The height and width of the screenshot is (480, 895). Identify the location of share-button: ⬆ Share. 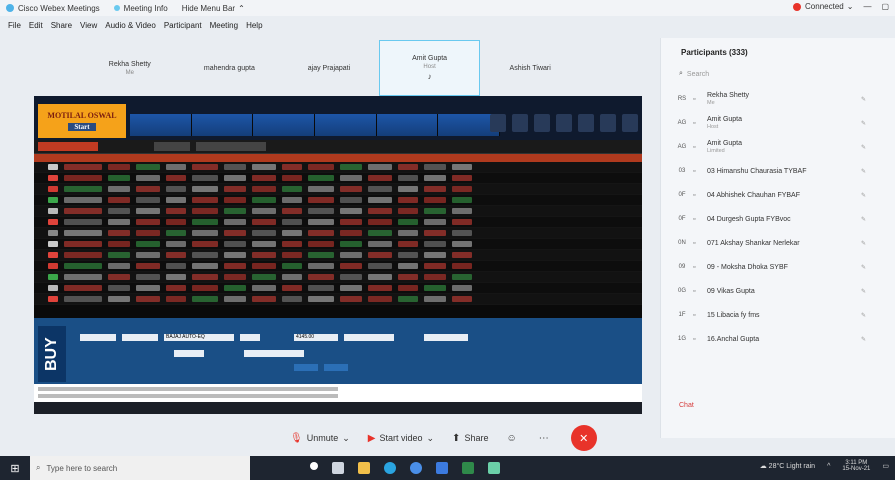
(470, 438).